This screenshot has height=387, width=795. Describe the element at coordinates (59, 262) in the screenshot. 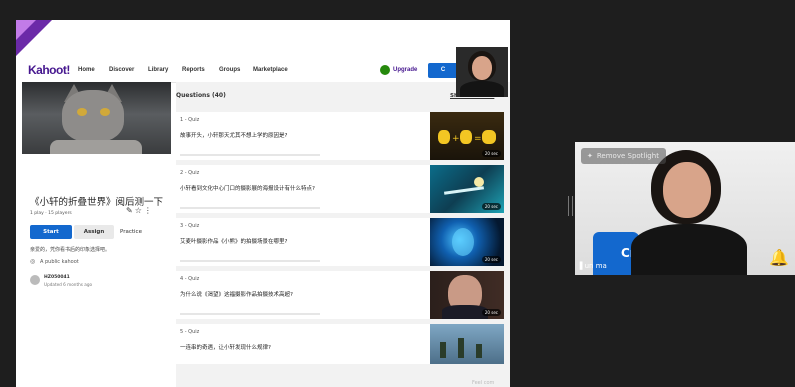

I see `visibility-label: A public kahoot` at that location.